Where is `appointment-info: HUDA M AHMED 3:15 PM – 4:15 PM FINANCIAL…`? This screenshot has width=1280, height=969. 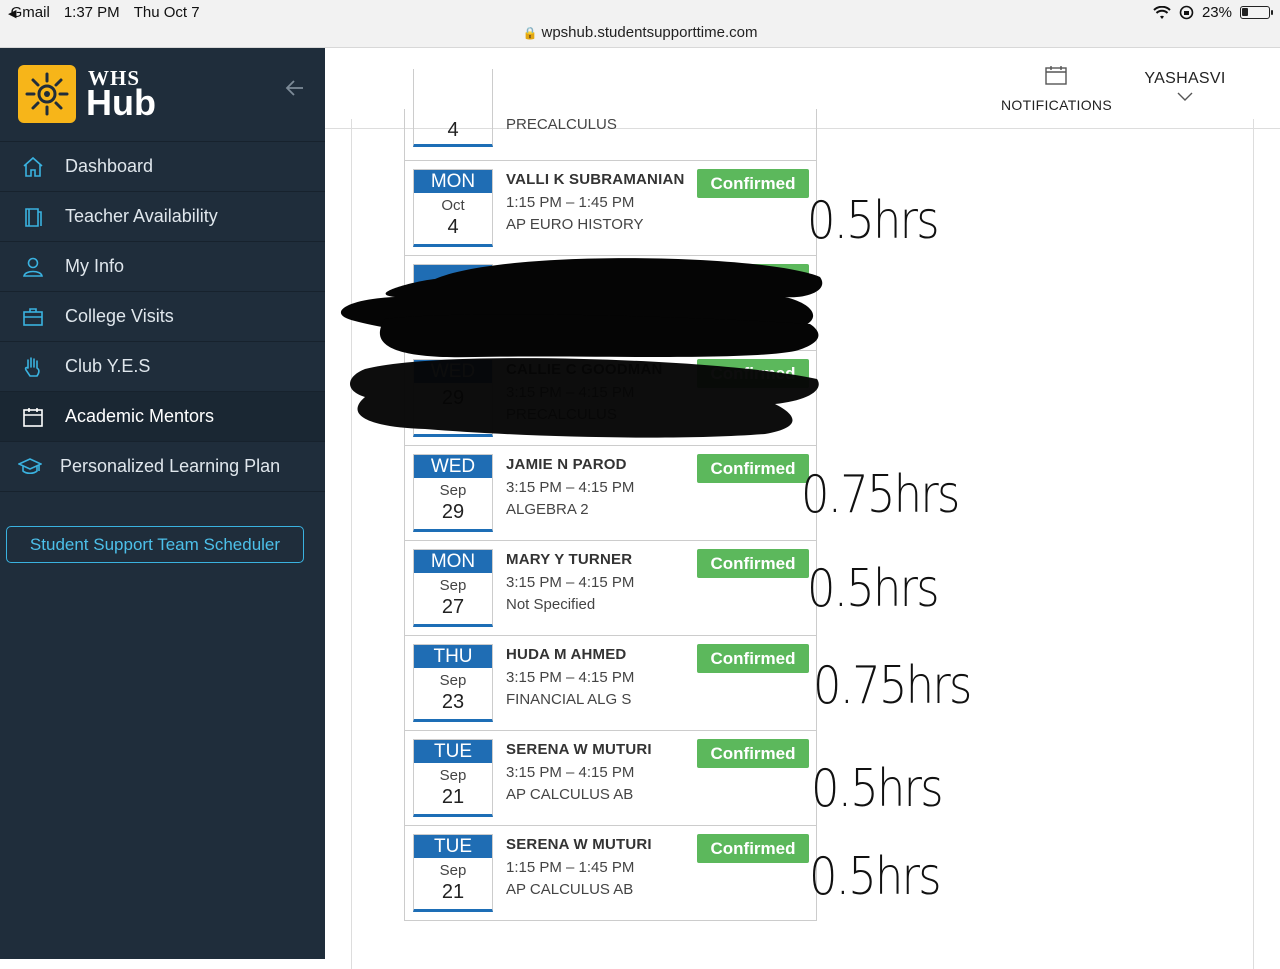
appointment-info: HUDA M AHMED 3:15 PM – 4:15 PM FINANCIAL… is located at coordinates (570, 677).